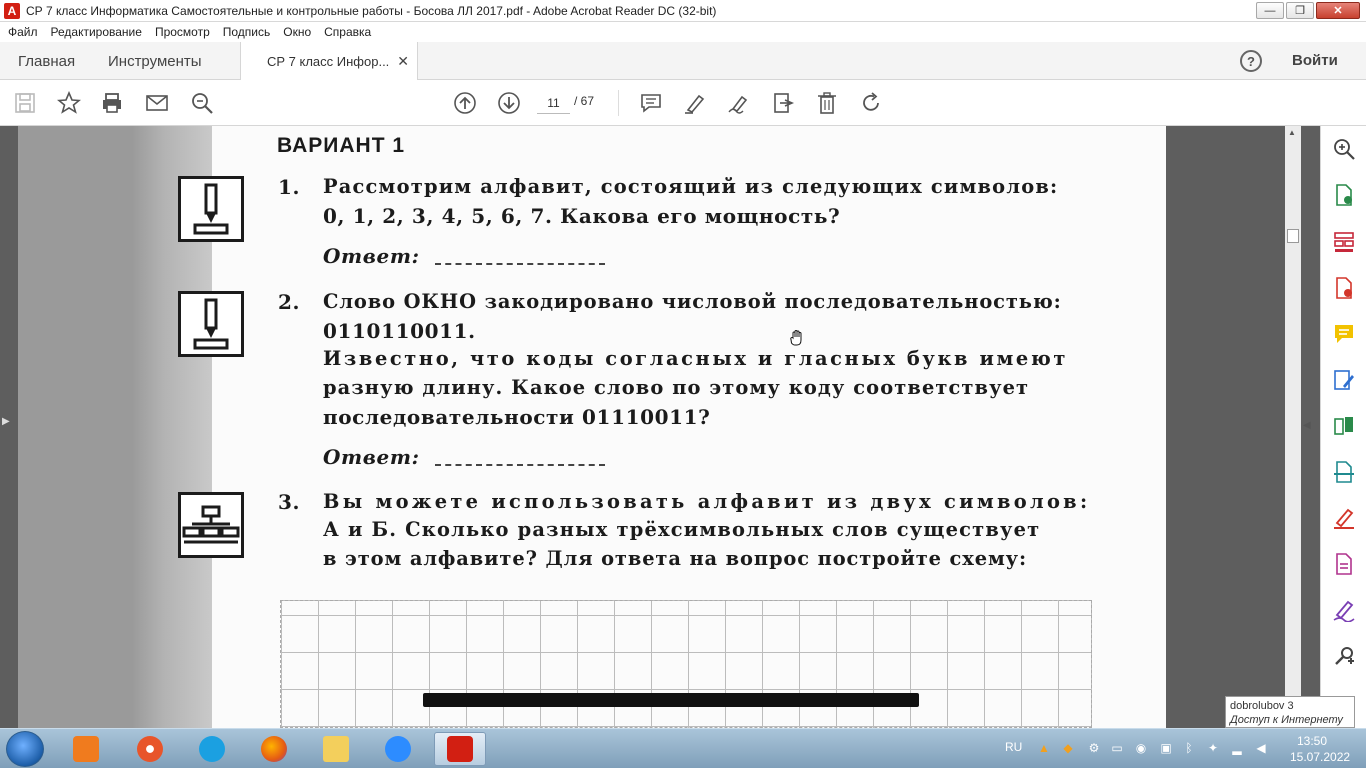  I want to click on tray-app-icon: ▲, so click(1044, 748).